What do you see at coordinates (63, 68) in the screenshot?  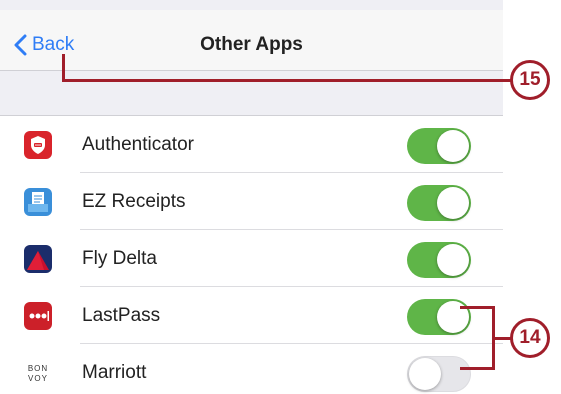 I see `callout-15-leader-vertical` at bounding box center [63, 68].